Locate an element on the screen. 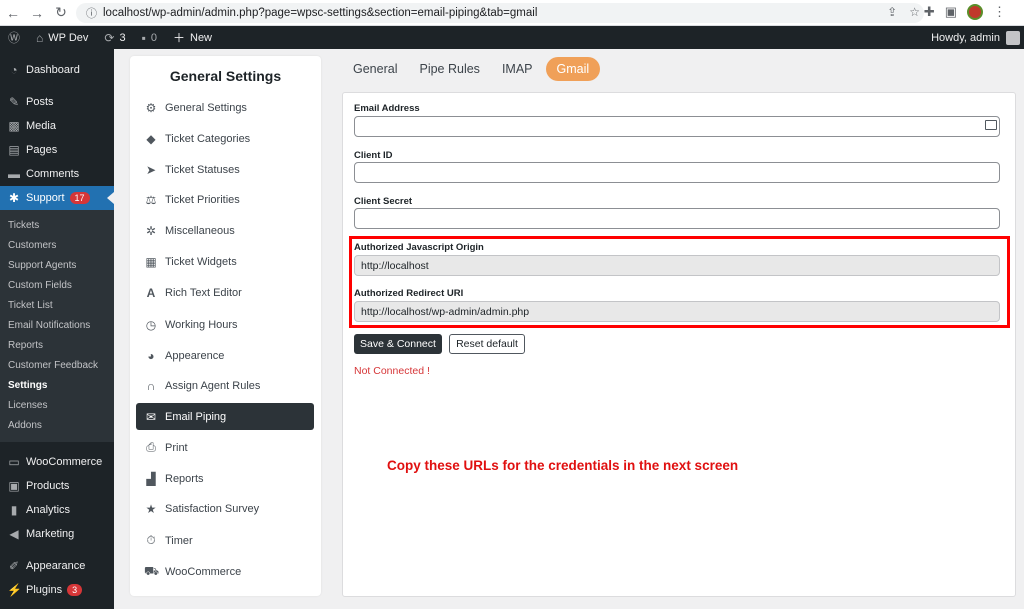 The height and width of the screenshot is (609, 1024). nav-working-hours: ◷ Working Hours is located at coordinates (225, 324).